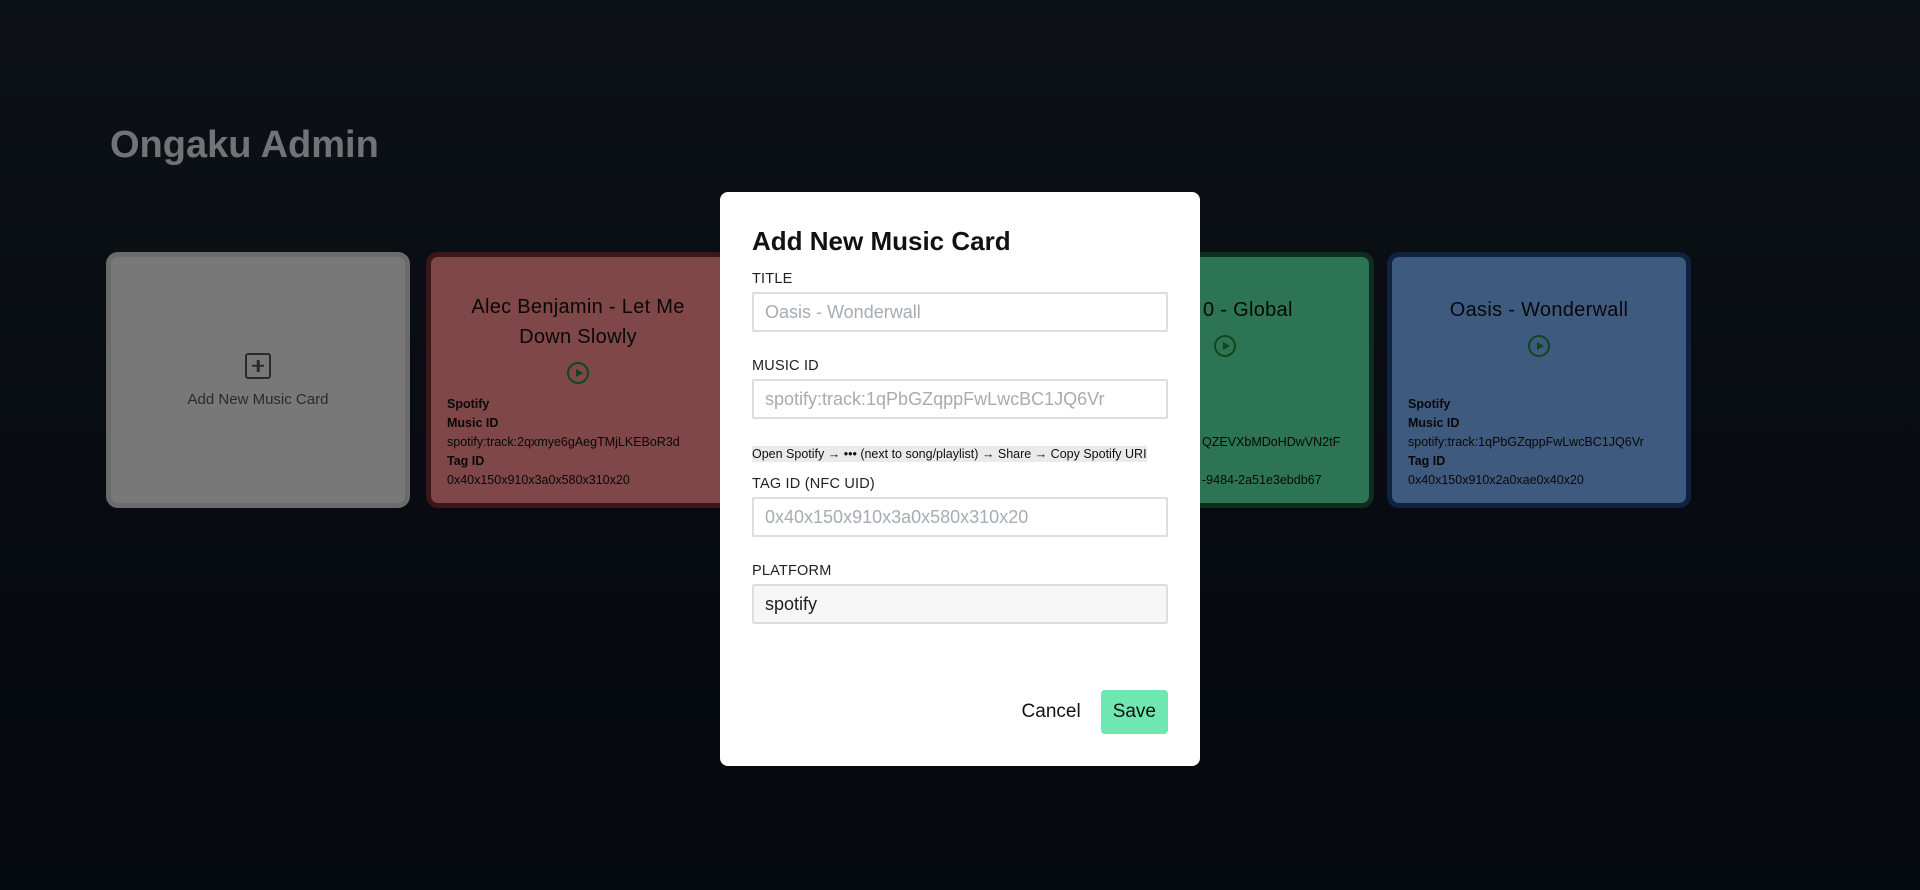 This screenshot has height=890, width=1920. What do you see at coordinates (960, 399) in the screenshot?
I see `music-id-input` at bounding box center [960, 399].